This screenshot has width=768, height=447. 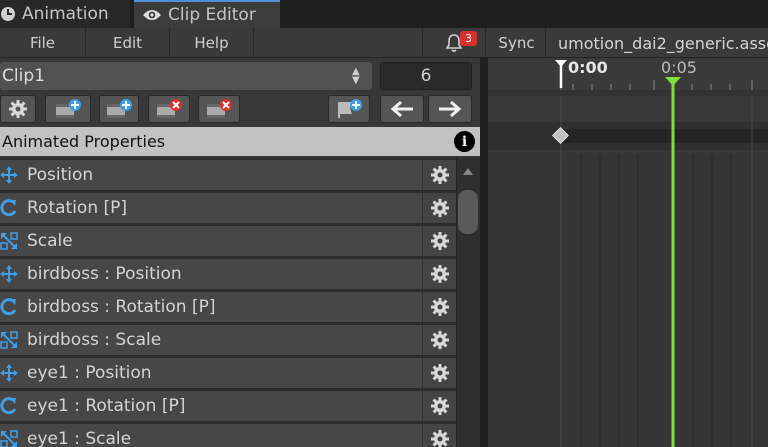 I want to click on tab-clip-editor: Clip Editor, so click(x=207, y=14).